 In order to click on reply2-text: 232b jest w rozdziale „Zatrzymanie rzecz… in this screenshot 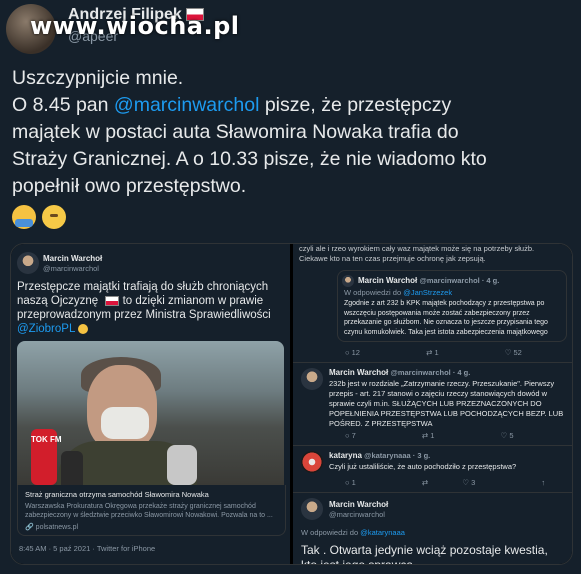, I will do `click(446, 403)`.